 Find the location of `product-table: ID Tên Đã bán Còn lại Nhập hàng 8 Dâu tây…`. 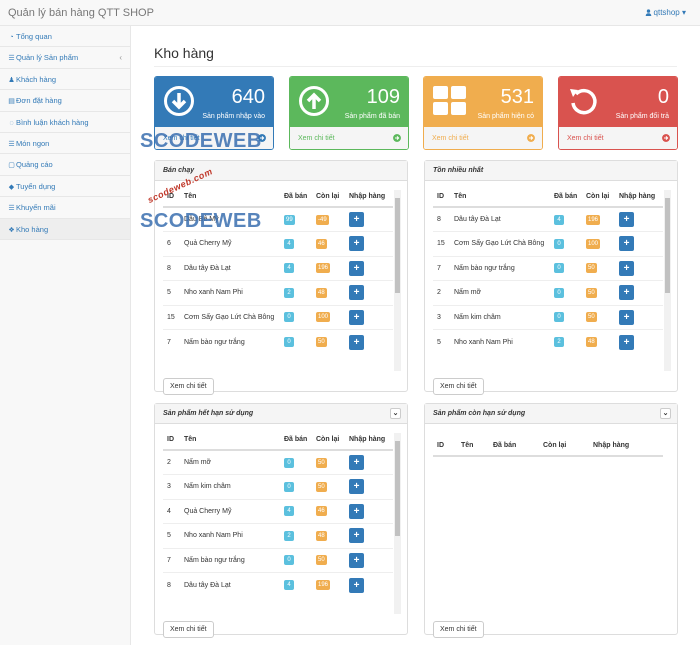

product-table: ID Tên Đã bán Còn lại Nhập hàng 8 Dâu tây… is located at coordinates (548, 272).